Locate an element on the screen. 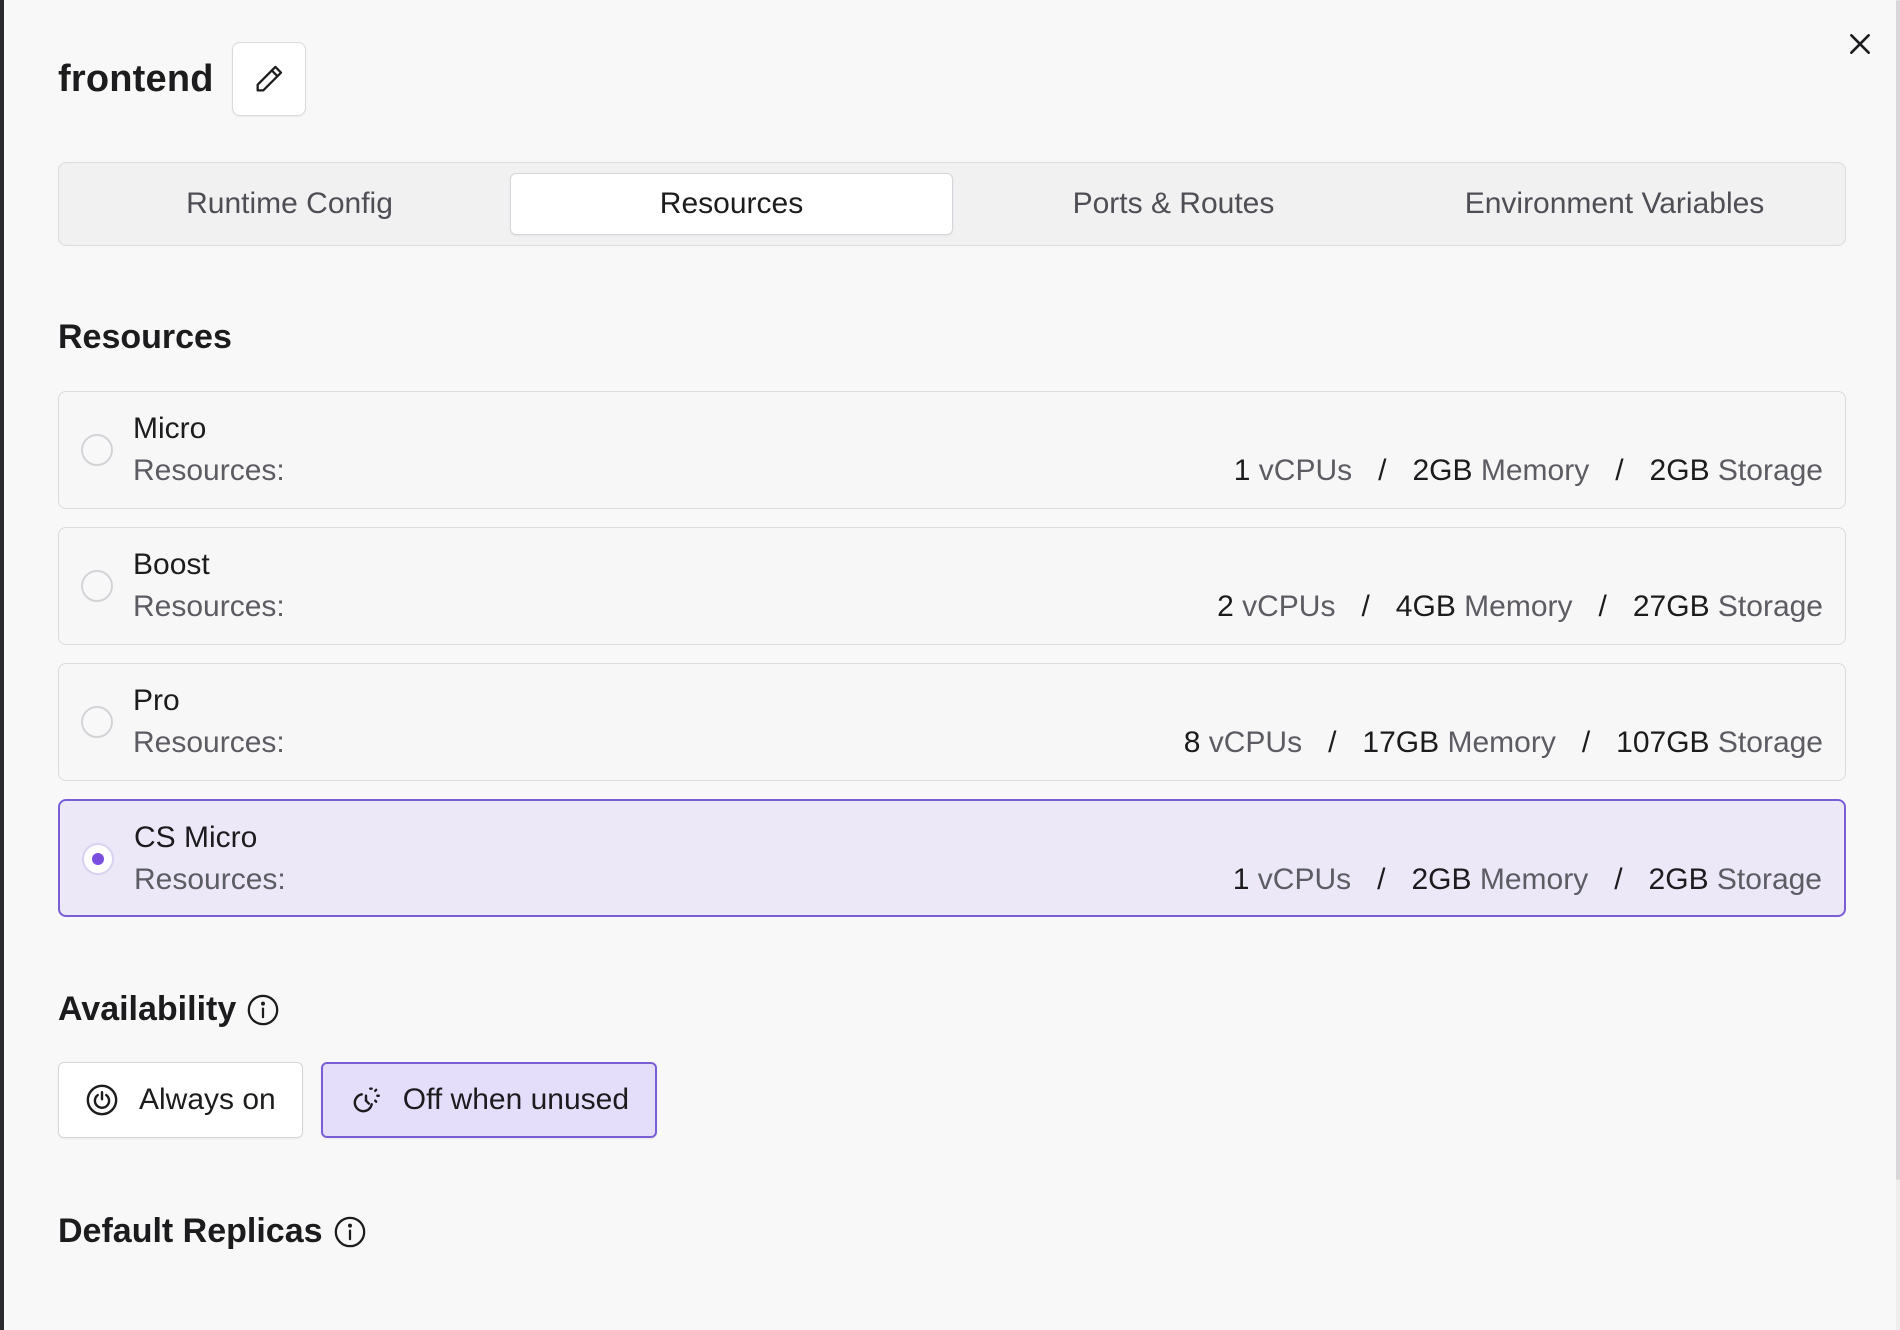 This screenshot has width=1900, height=1330. tab-resources: Resources is located at coordinates (731, 204).